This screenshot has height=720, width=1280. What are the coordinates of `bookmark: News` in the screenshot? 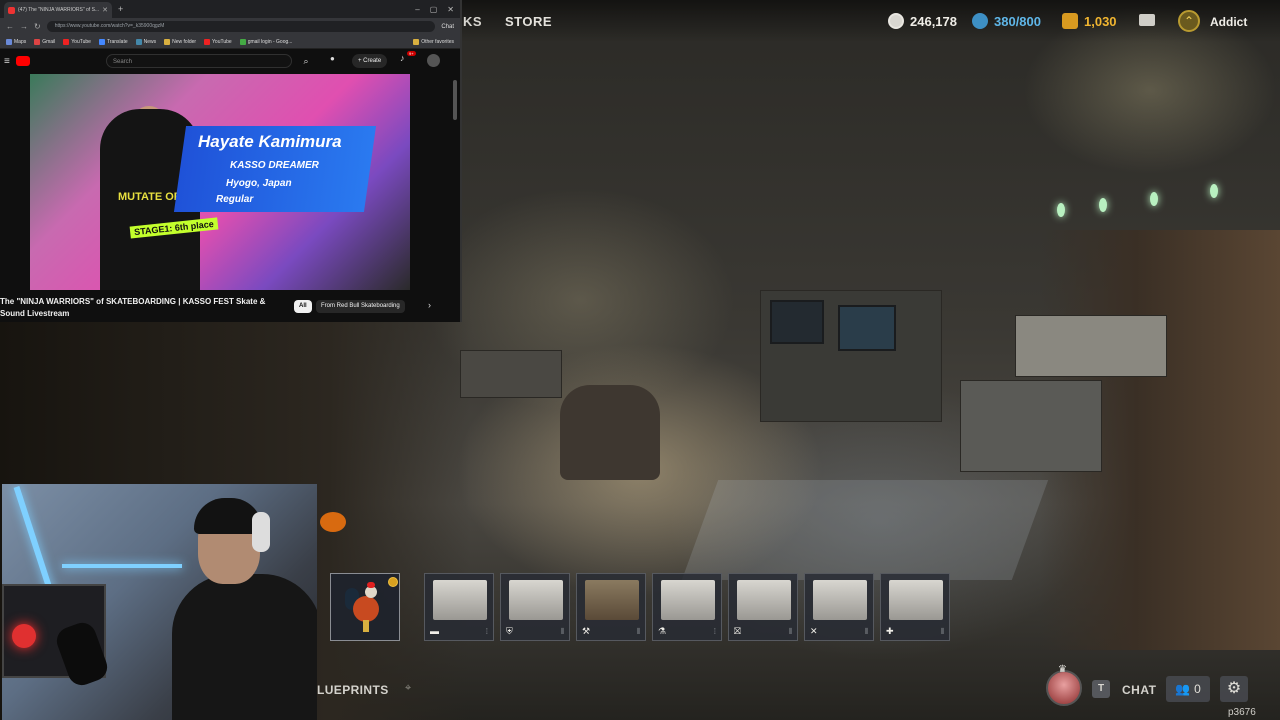 It's located at (145, 41).